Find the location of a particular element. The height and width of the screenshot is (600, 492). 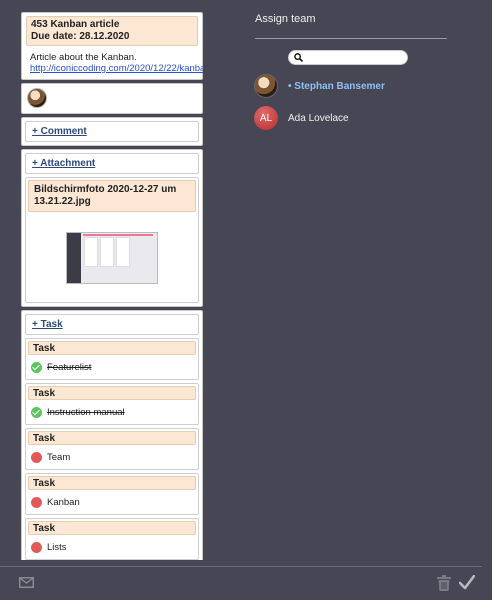

task-text: Instruction manual is located at coordinates (86, 412).